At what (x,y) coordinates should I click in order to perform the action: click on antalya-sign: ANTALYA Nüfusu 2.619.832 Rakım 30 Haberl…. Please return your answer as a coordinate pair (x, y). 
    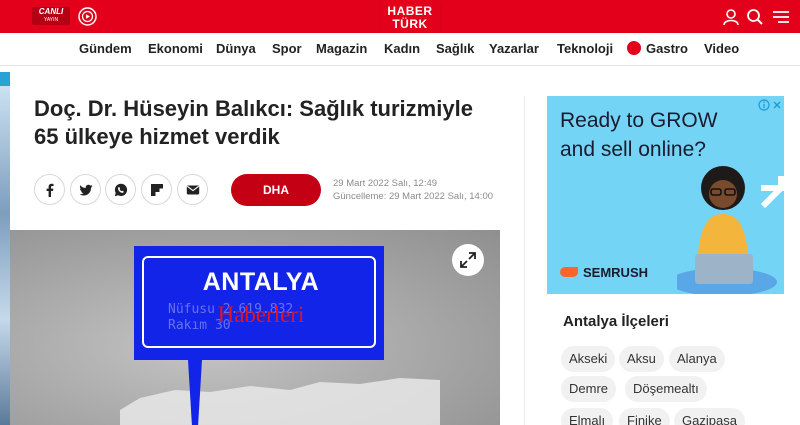
    Looking at the image, I should click on (259, 303).